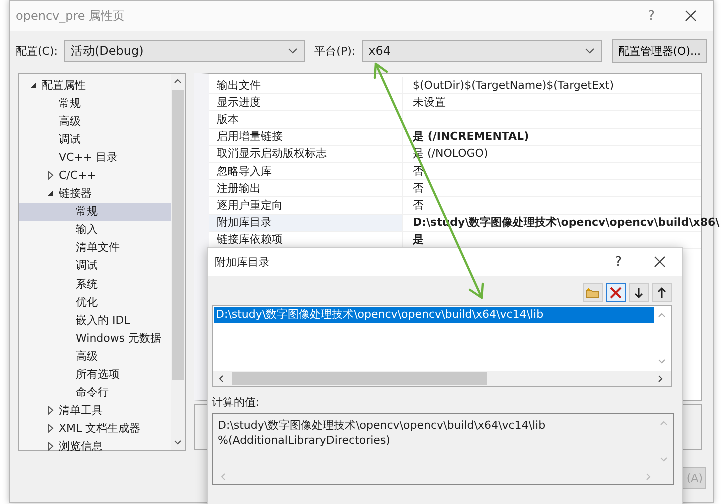  I want to click on property-value: 是 (/INCREMENTAL), so click(466, 136).